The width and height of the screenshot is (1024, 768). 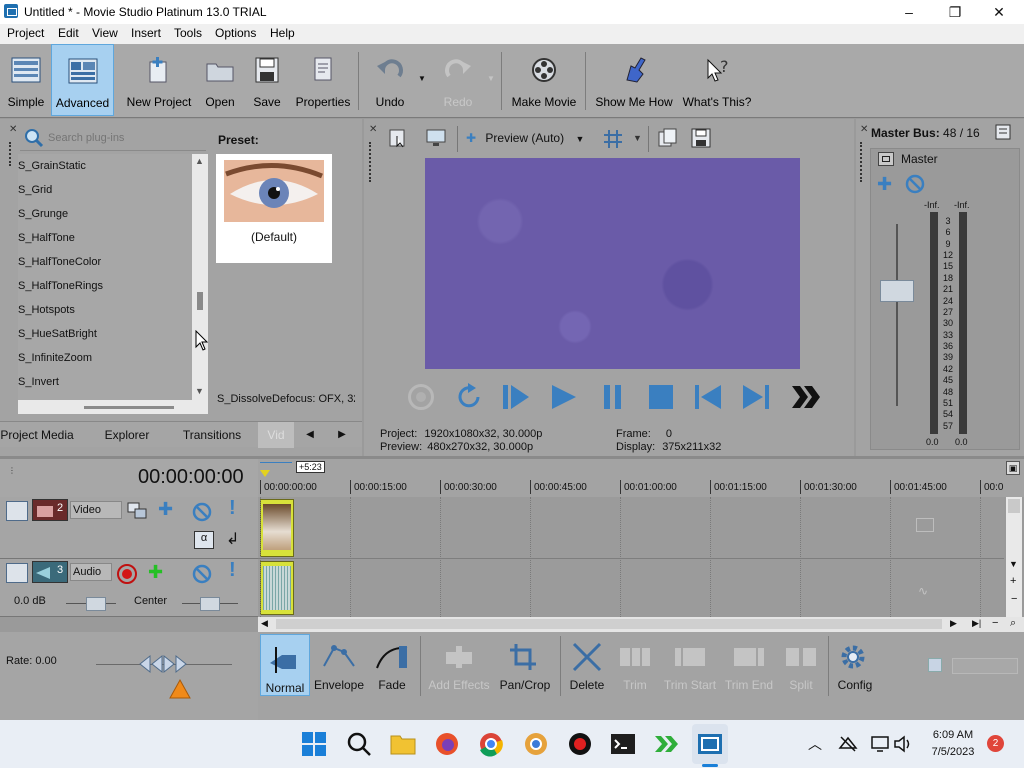 I want to click on go-to-start-icon, so click(x=708, y=397).